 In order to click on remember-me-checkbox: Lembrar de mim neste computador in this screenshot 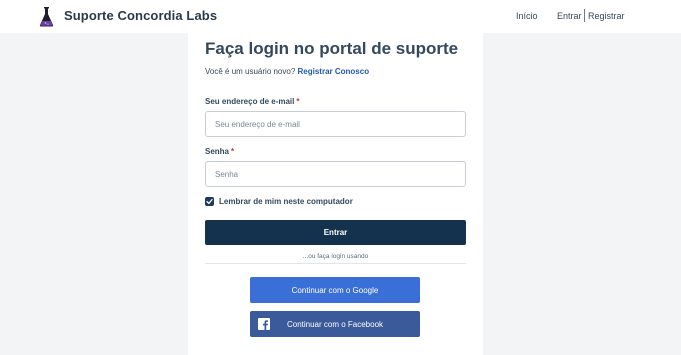, I will do `click(279, 201)`.